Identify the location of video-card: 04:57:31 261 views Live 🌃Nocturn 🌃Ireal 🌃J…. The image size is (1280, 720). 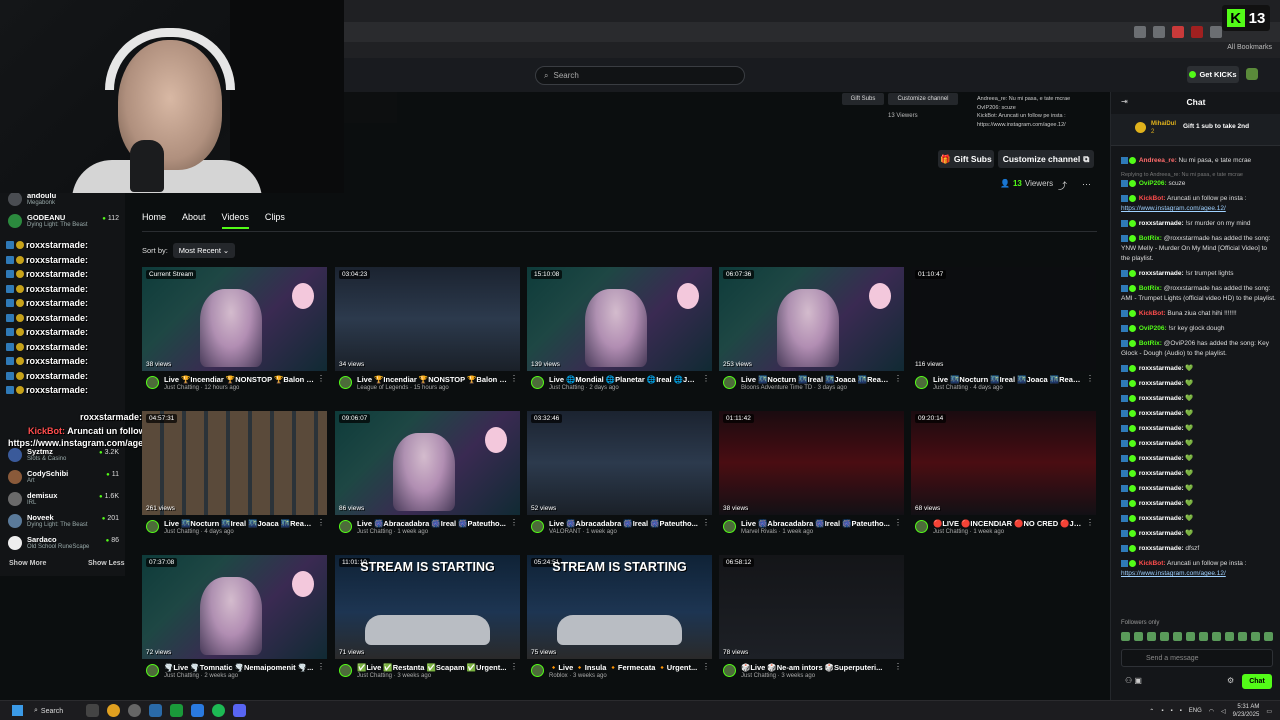
(234, 478).